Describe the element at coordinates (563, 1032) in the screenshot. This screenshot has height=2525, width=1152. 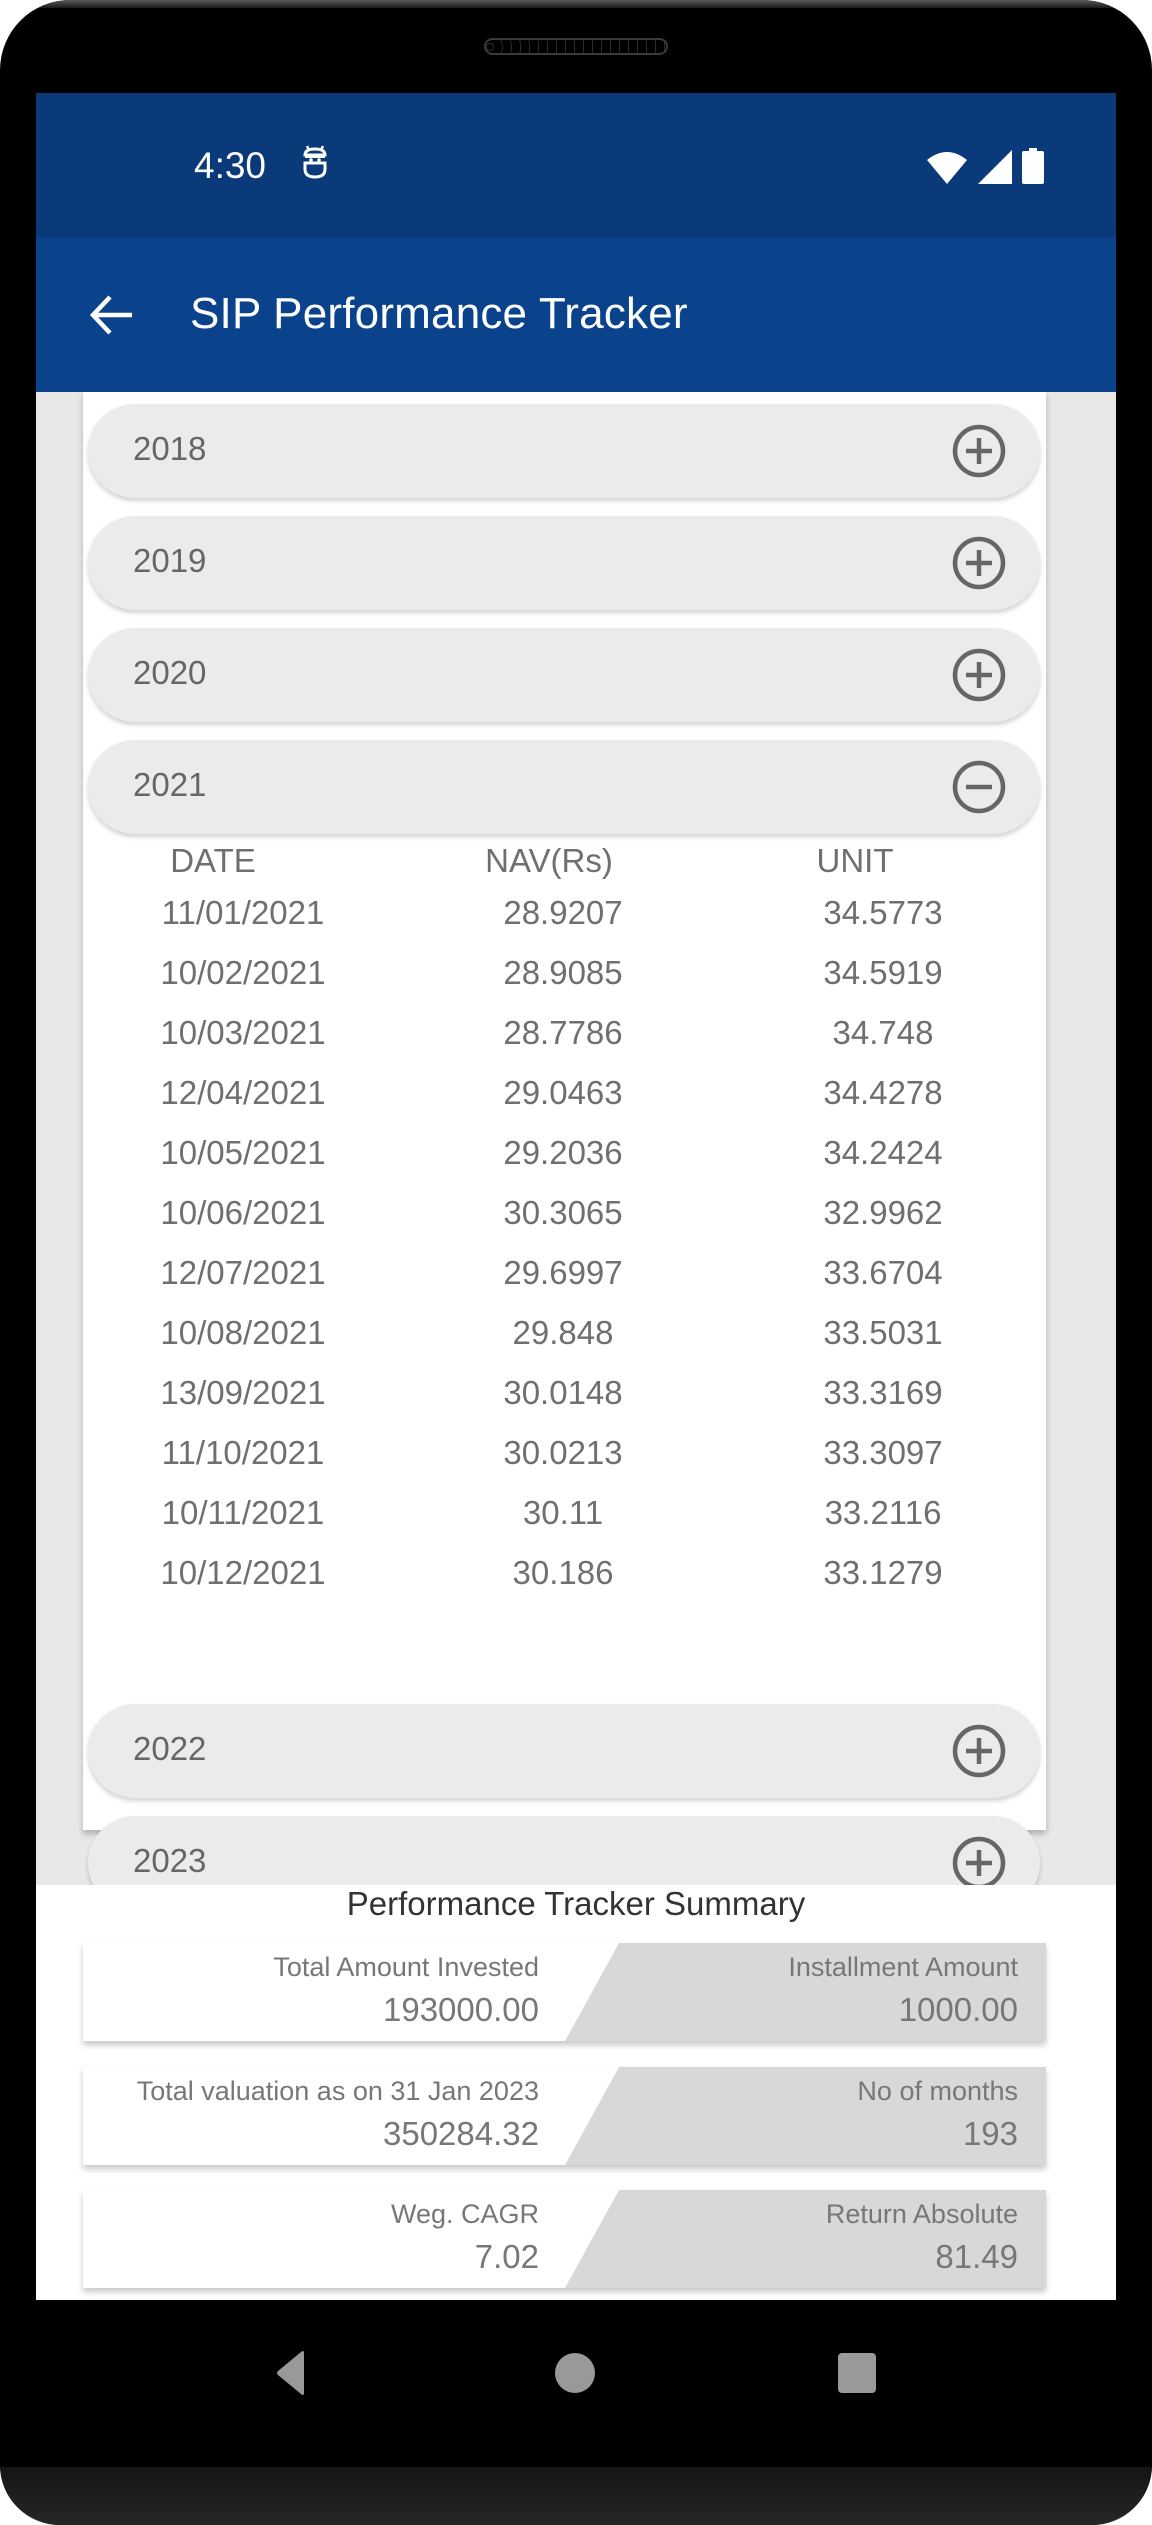
I see `cell-nav: 28.7786` at that location.